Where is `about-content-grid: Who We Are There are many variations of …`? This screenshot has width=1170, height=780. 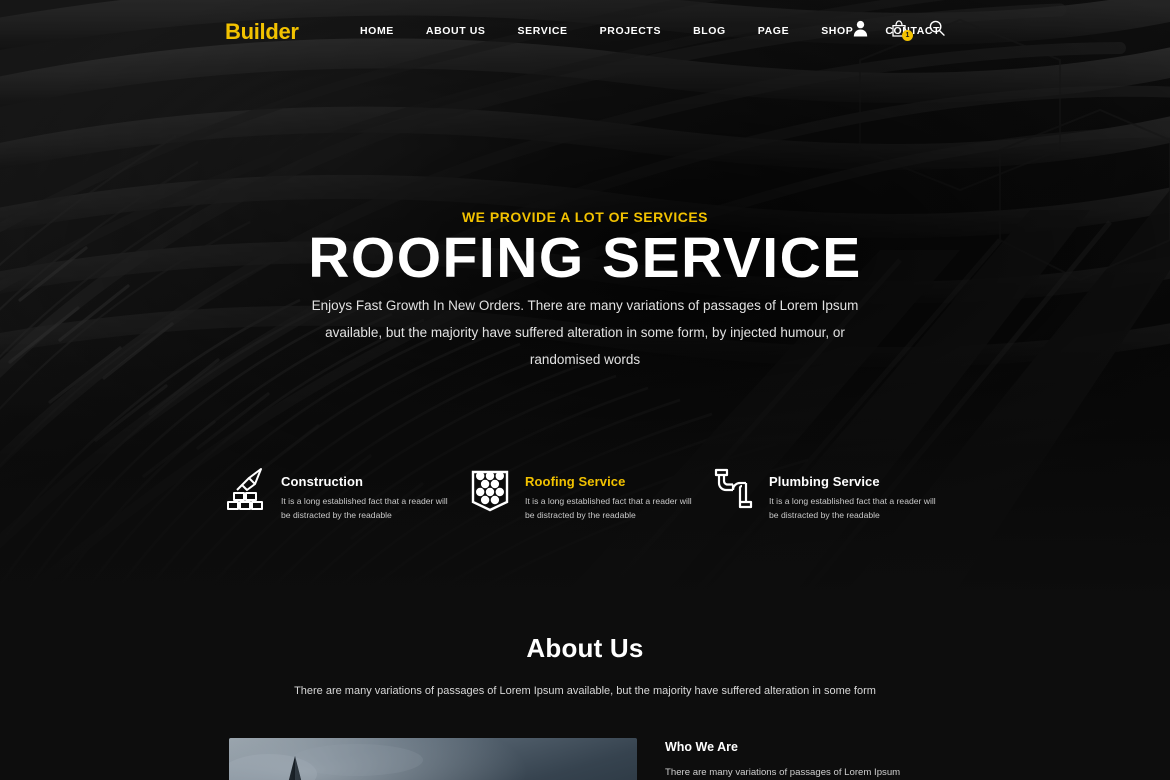
about-content-grid: Who We Are There are many variations of … is located at coordinates (585, 759).